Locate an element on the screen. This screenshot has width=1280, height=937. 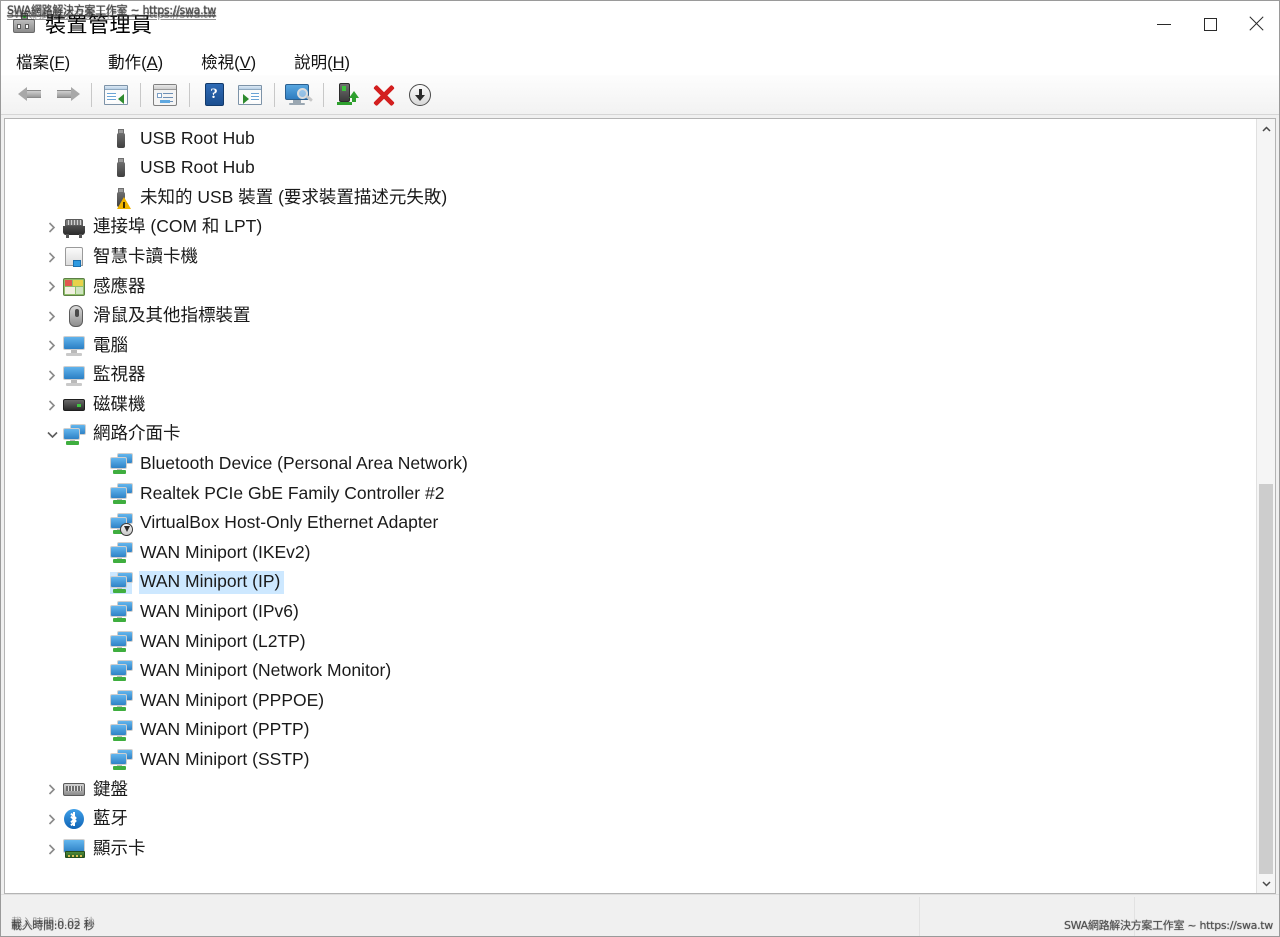
back-arrow-icon is located at coordinates (31, 95).